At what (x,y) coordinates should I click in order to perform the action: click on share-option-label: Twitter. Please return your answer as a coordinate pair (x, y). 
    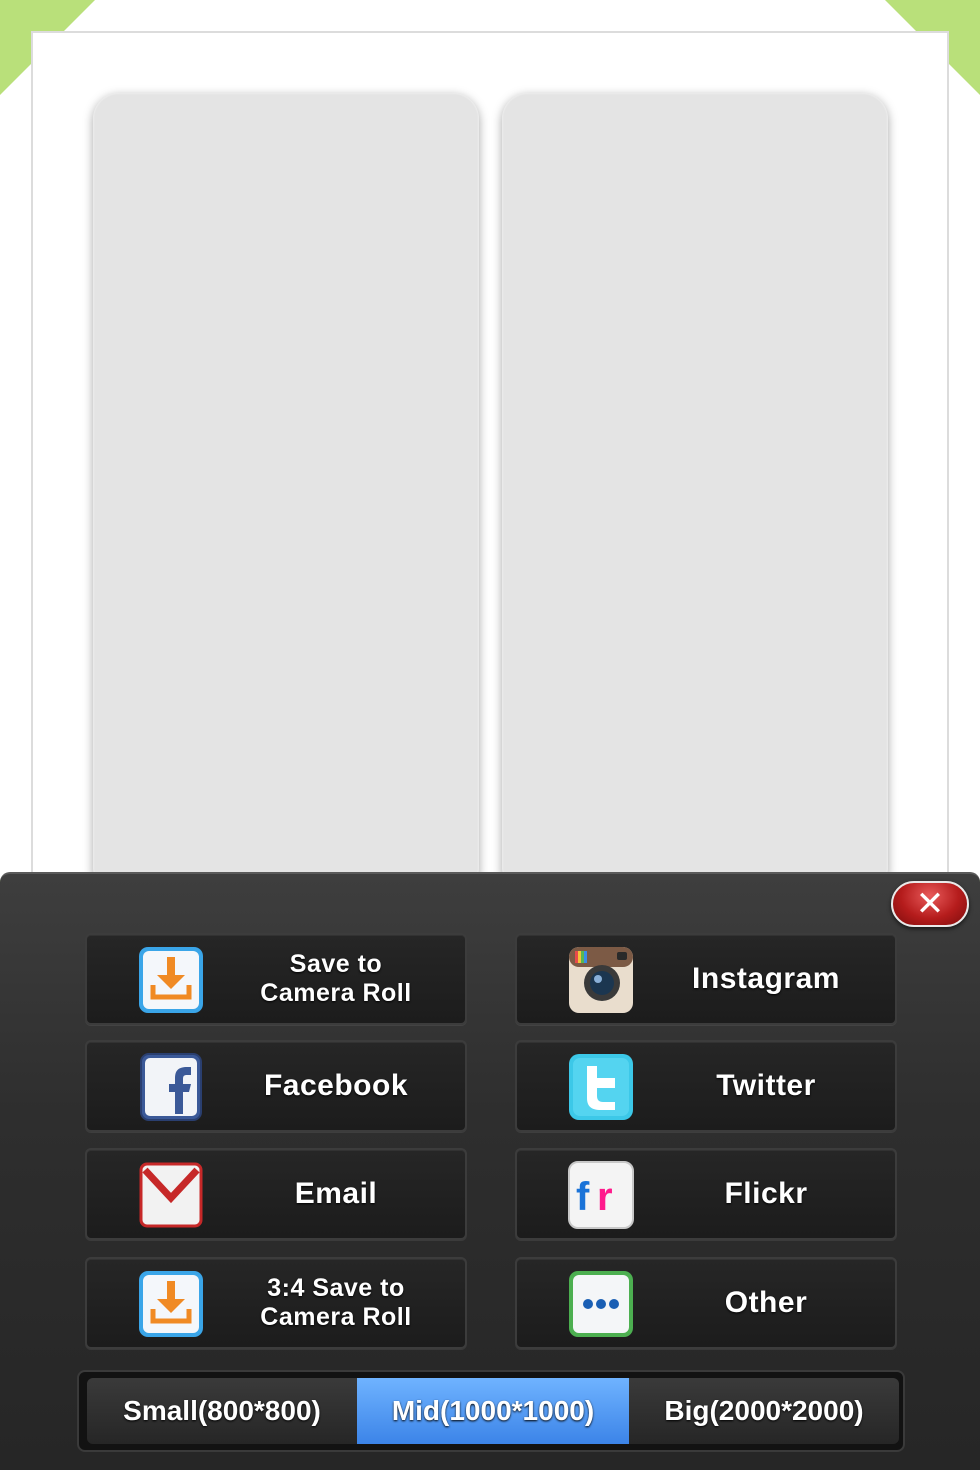
    Looking at the image, I should click on (766, 1085).